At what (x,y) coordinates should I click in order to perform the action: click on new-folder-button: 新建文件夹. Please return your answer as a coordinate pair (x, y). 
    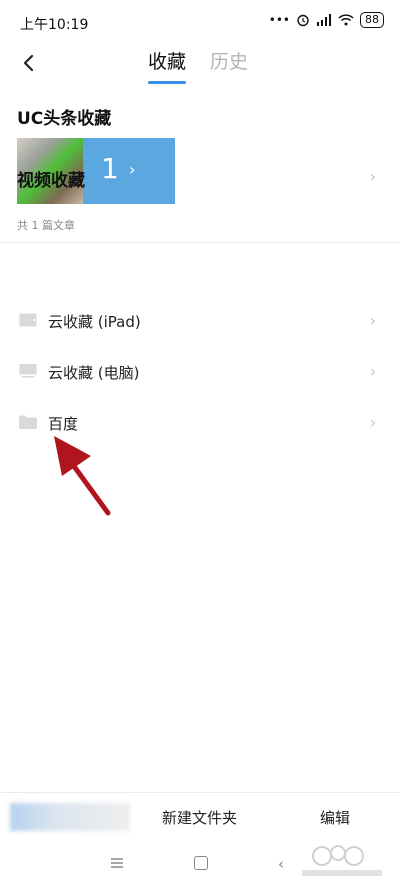
    Looking at the image, I should click on (199, 817).